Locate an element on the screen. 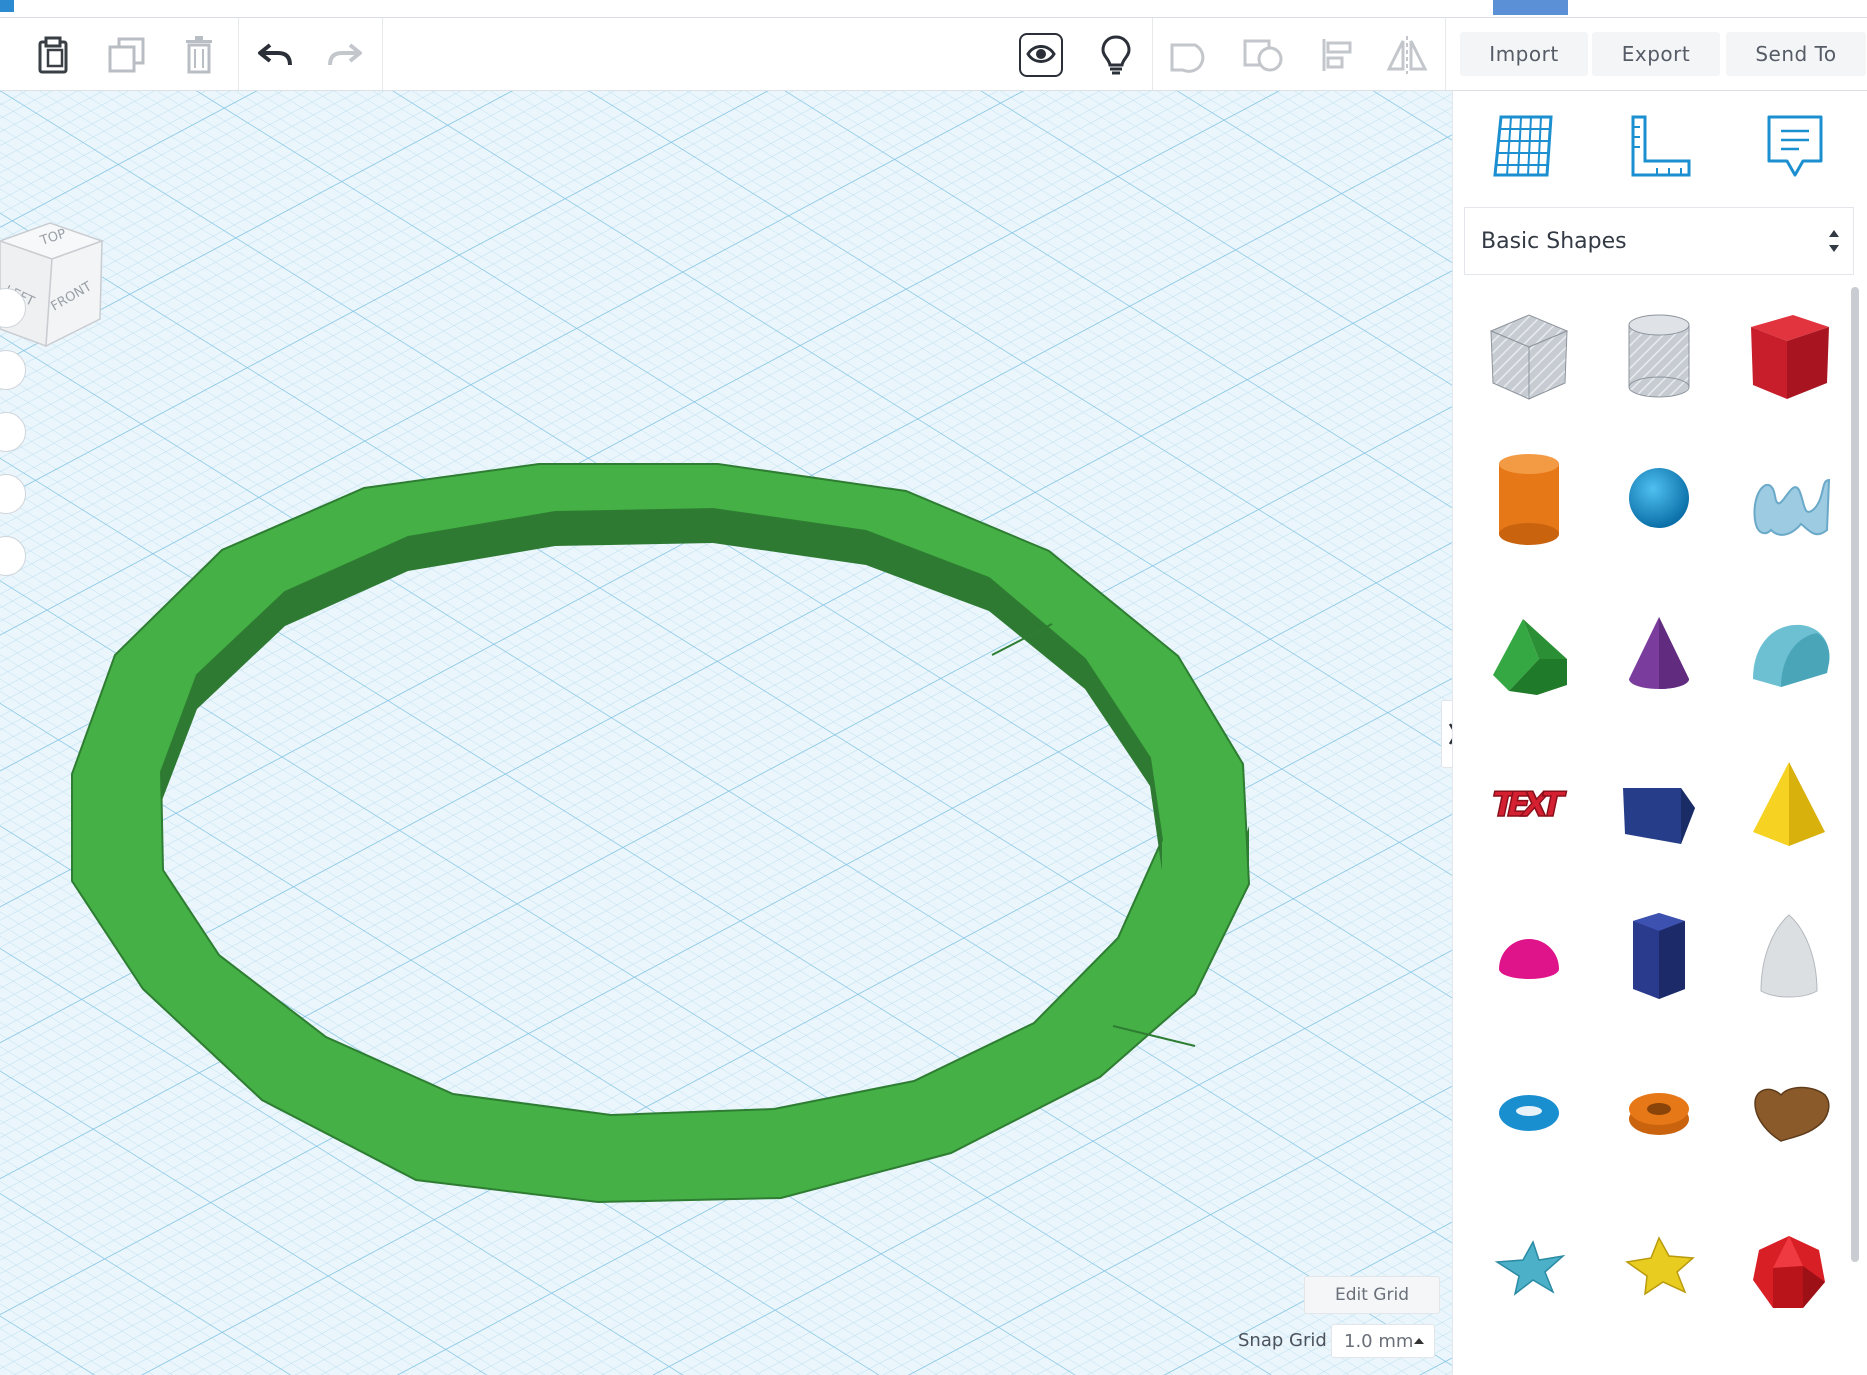  shape-star is located at coordinates (1529, 1272).